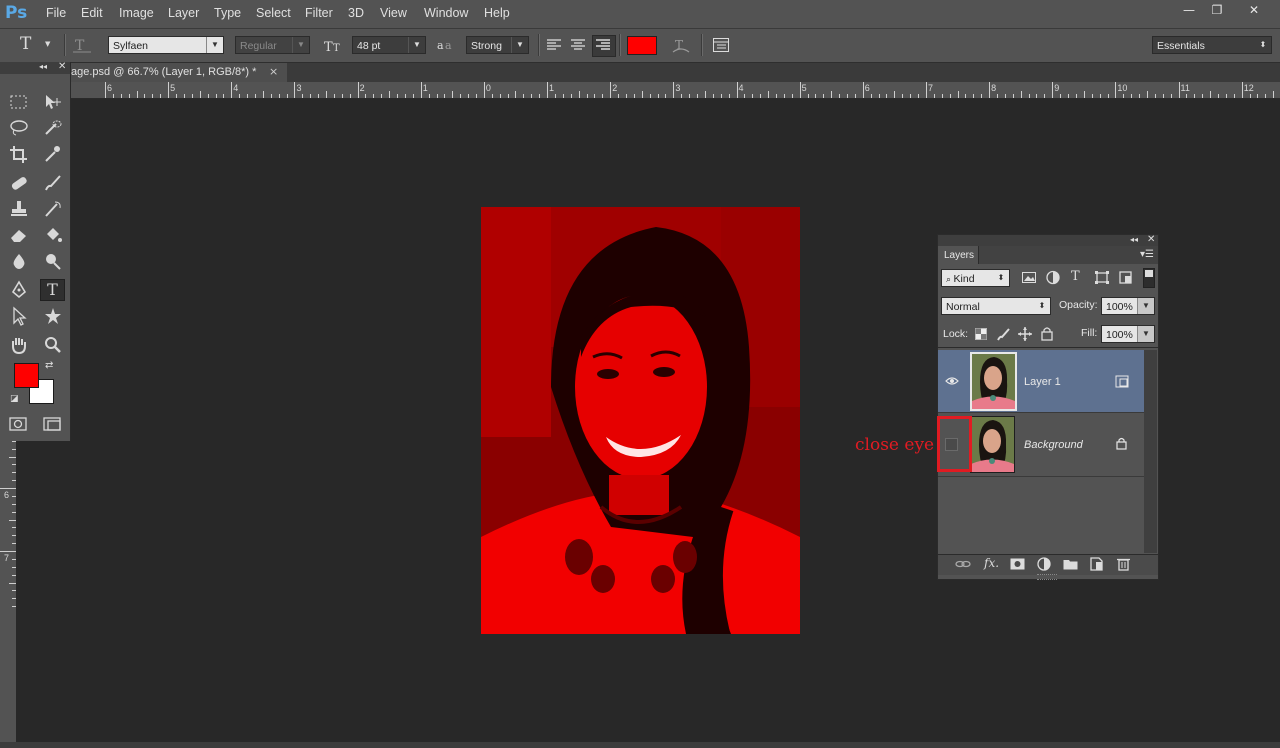 The height and width of the screenshot is (748, 1280). What do you see at coordinates (53, 261) in the screenshot?
I see `dodge-tool-icon` at bounding box center [53, 261].